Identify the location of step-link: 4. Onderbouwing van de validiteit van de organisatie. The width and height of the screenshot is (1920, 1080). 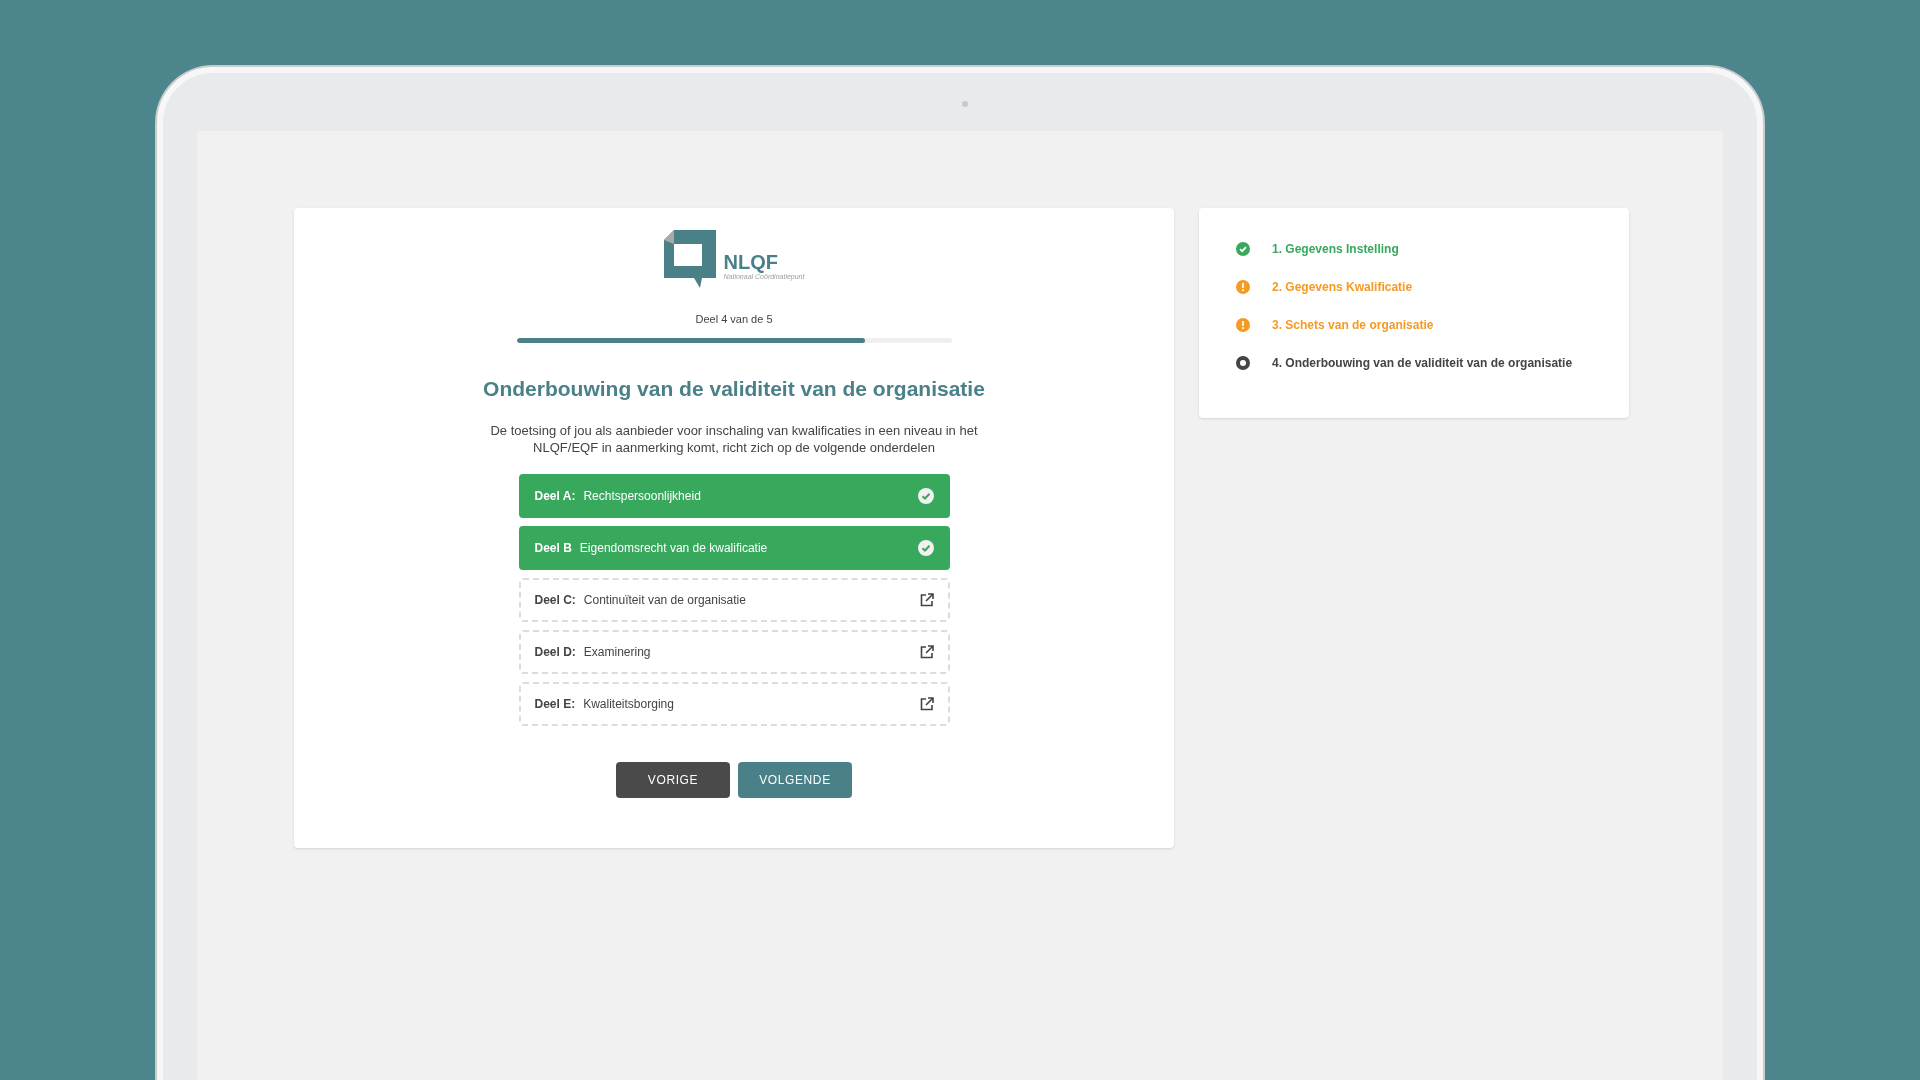
(1422, 363).